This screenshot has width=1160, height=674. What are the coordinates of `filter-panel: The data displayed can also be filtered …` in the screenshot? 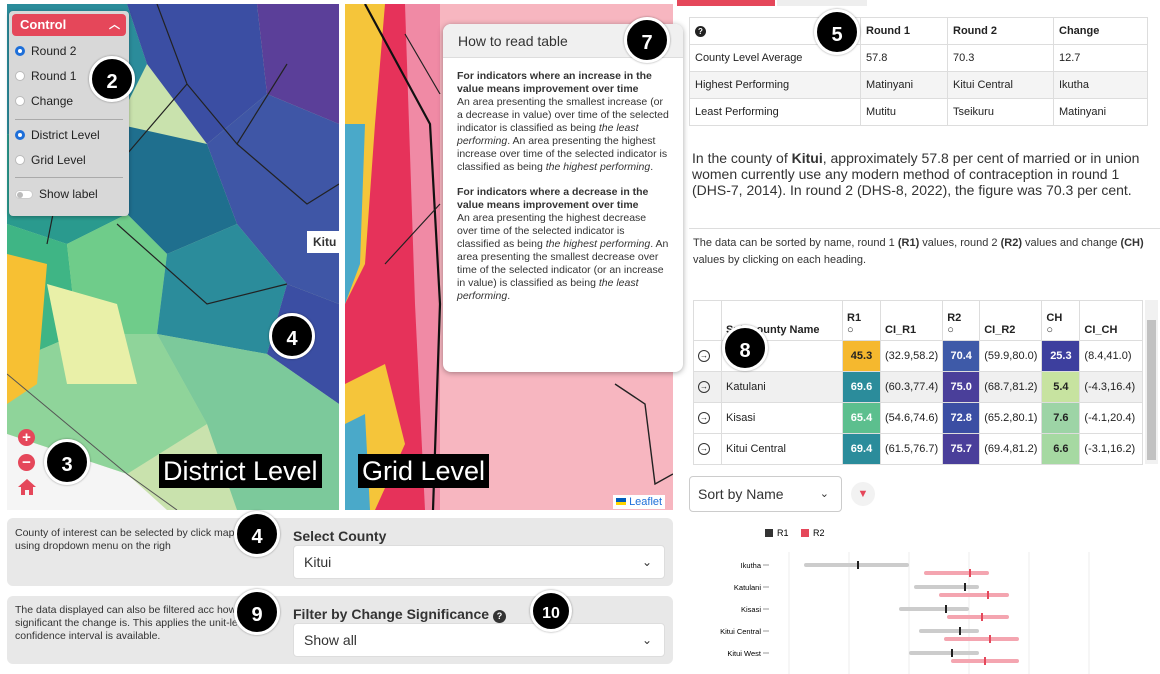 It's located at (340, 630).